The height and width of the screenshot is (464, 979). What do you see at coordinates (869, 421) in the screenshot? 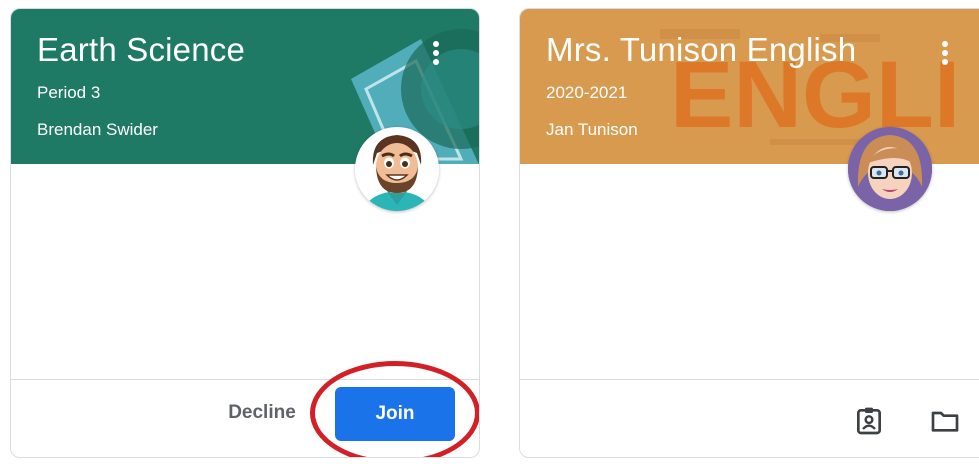
I see `assignment-ind-icon` at bounding box center [869, 421].